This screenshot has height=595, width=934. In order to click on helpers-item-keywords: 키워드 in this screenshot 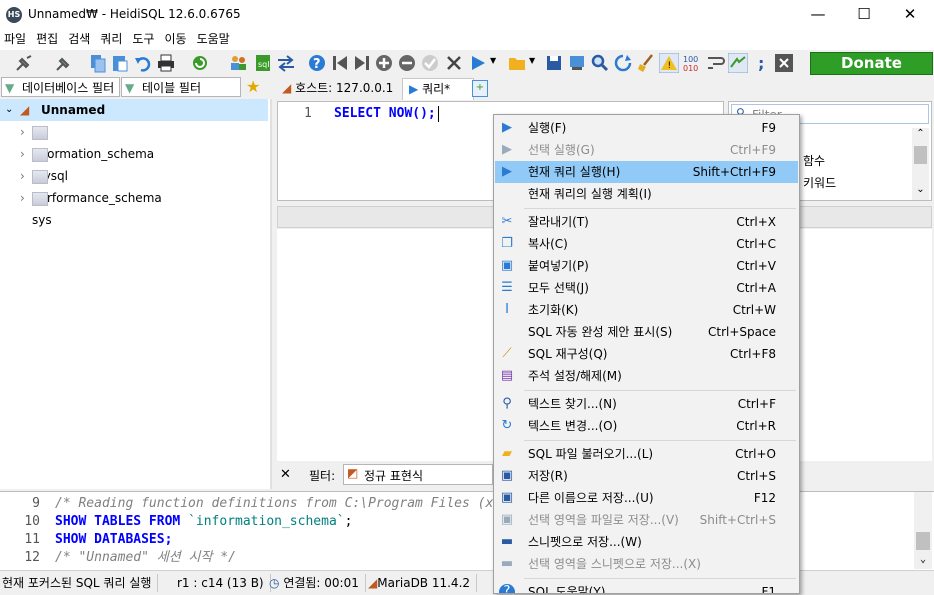, I will do `click(819, 182)`.